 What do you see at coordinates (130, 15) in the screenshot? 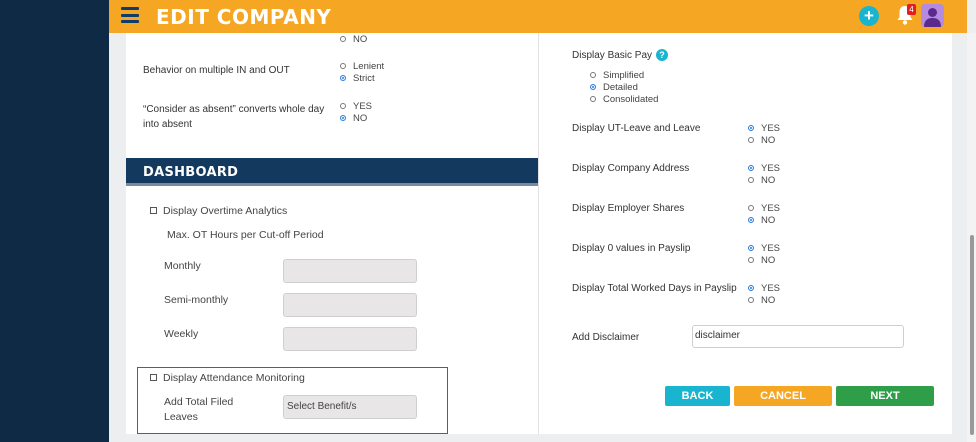
I see `hamburger-menu-icon` at bounding box center [130, 15].